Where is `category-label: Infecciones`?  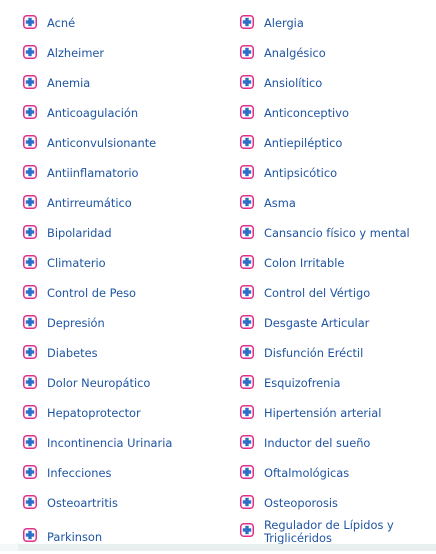 category-label: Infecciones is located at coordinates (79, 472).